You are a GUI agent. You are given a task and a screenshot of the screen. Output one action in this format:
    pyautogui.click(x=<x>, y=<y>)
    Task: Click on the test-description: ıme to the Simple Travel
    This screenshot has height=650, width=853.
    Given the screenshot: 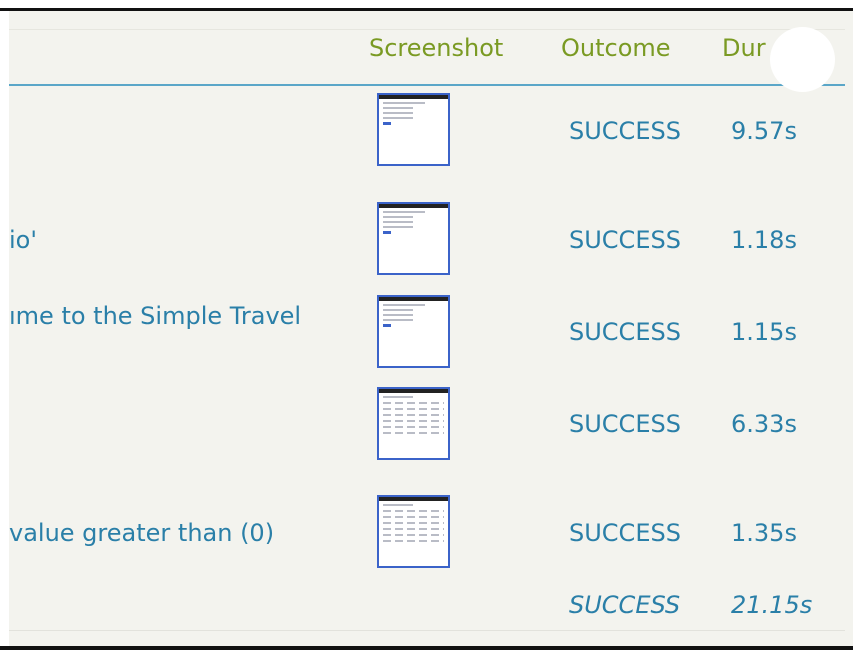 What is the action you would take?
    pyautogui.click(x=155, y=316)
    